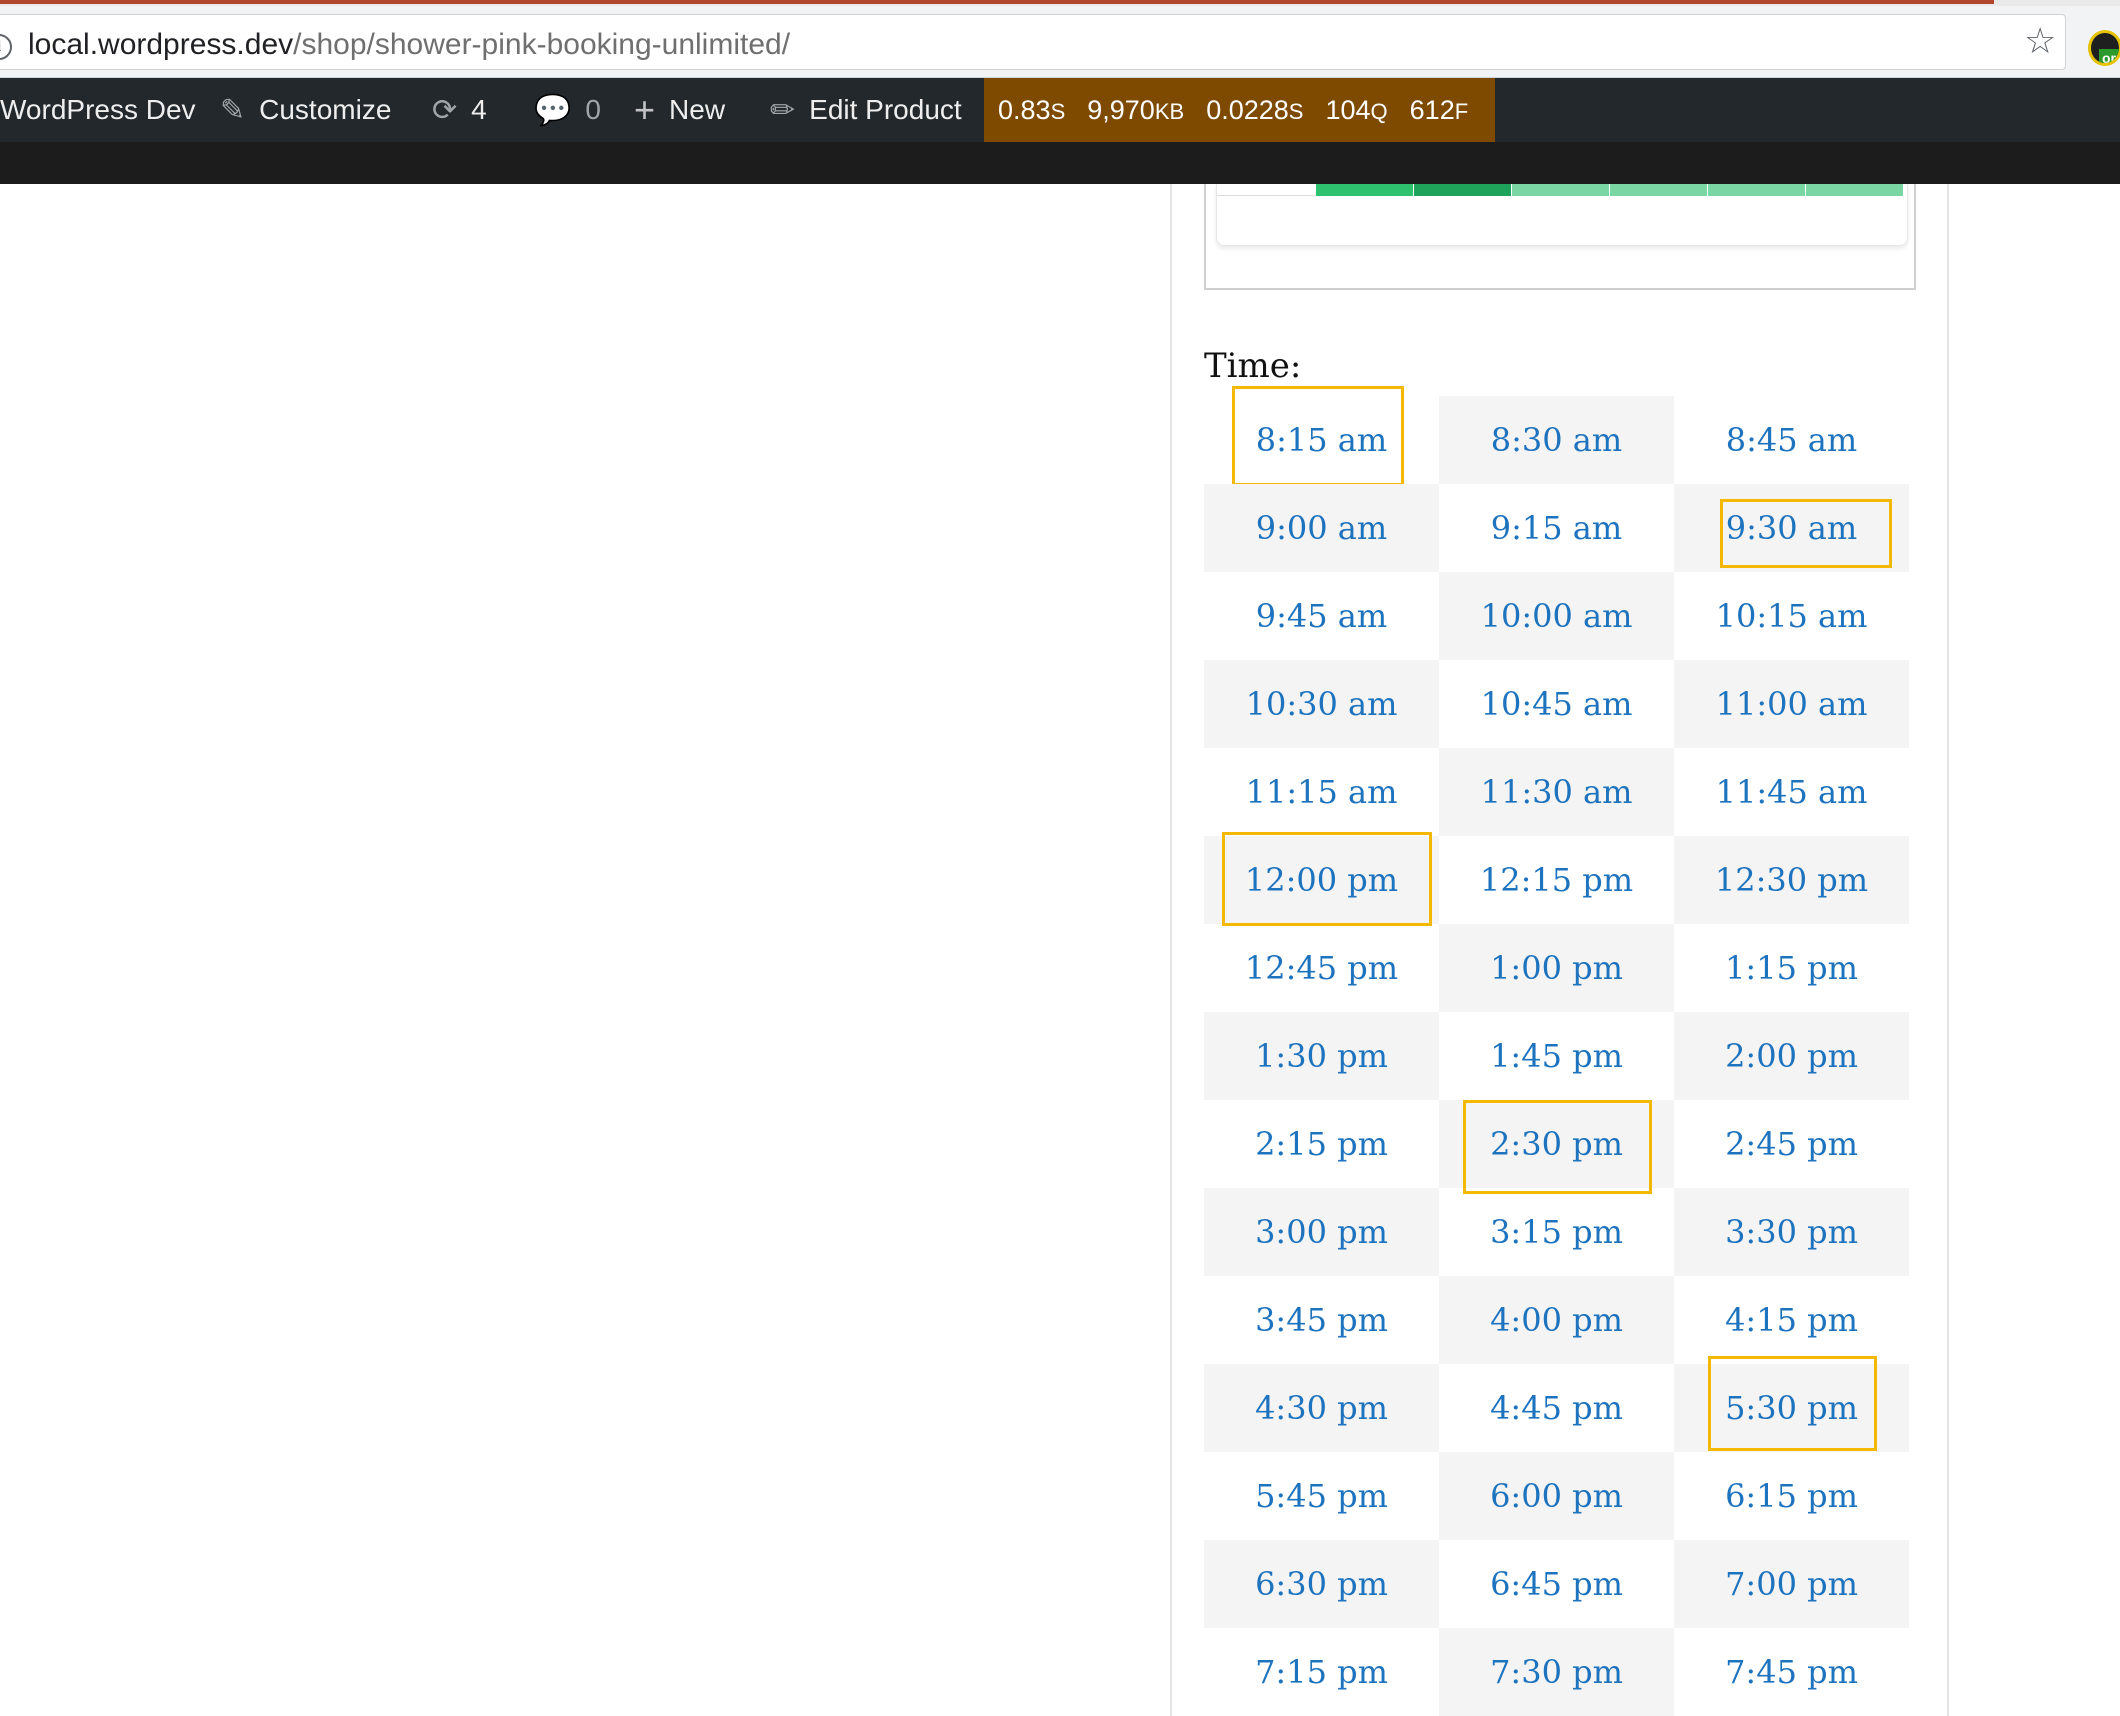 The width and height of the screenshot is (2120, 1716). I want to click on time-slot: 9:45 am, so click(1321, 616).